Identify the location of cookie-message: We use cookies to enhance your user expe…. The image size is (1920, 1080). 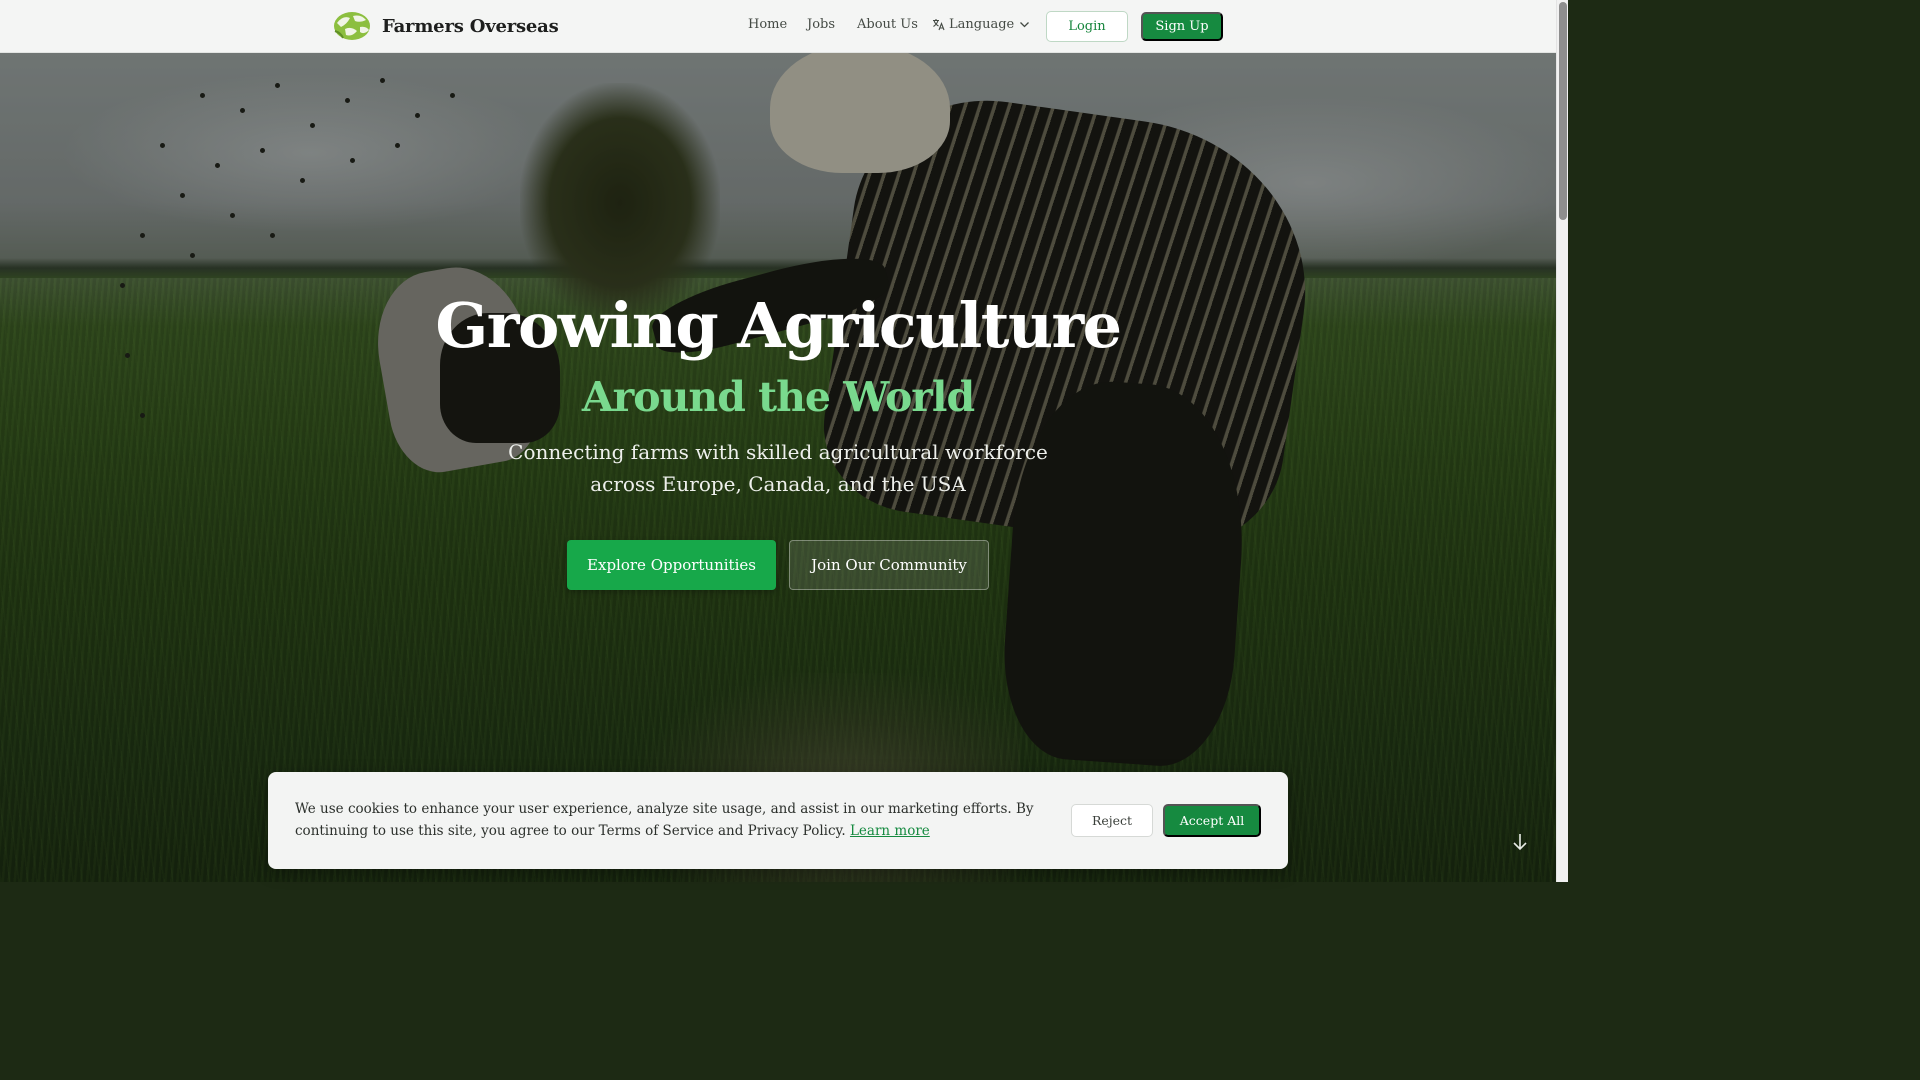
(675, 820).